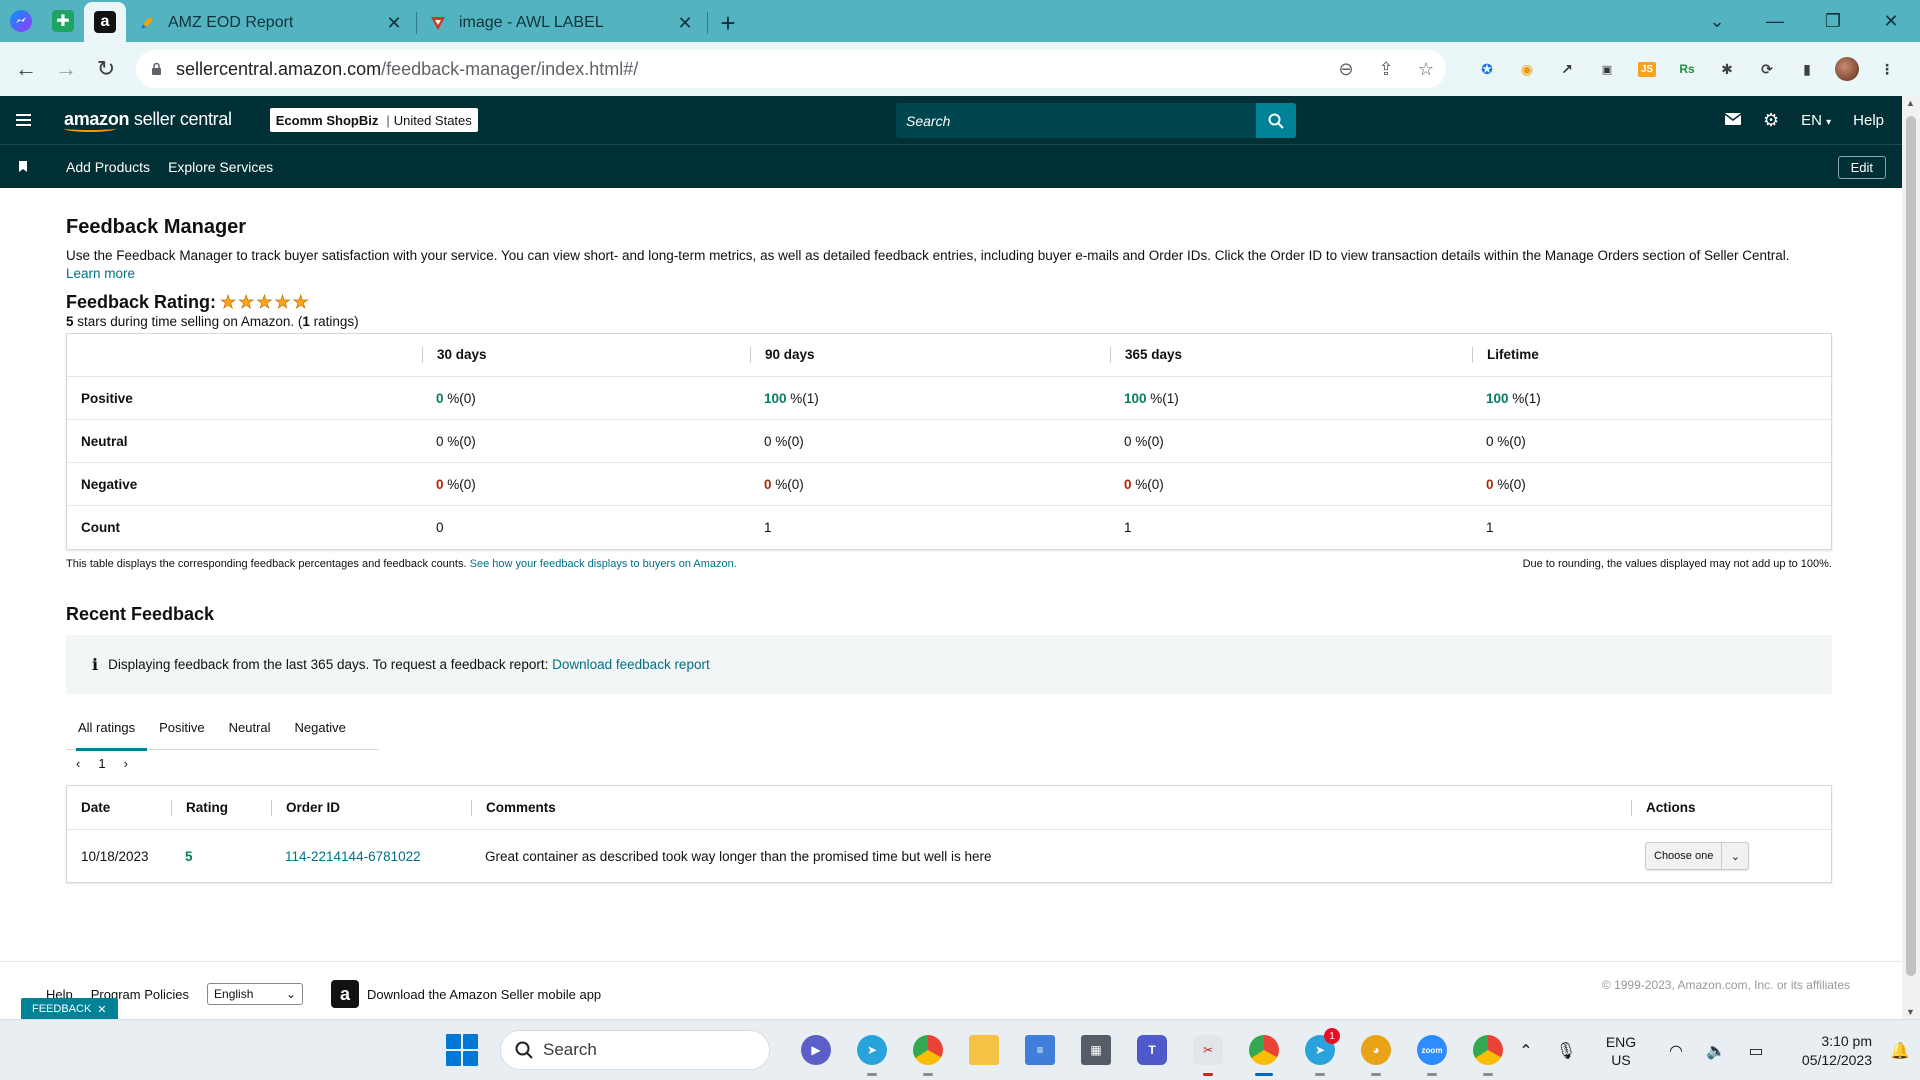  What do you see at coordinates (106, 69) in the screenshot?
I see `reload-icon: ↻` at bounding box center [106, 69].